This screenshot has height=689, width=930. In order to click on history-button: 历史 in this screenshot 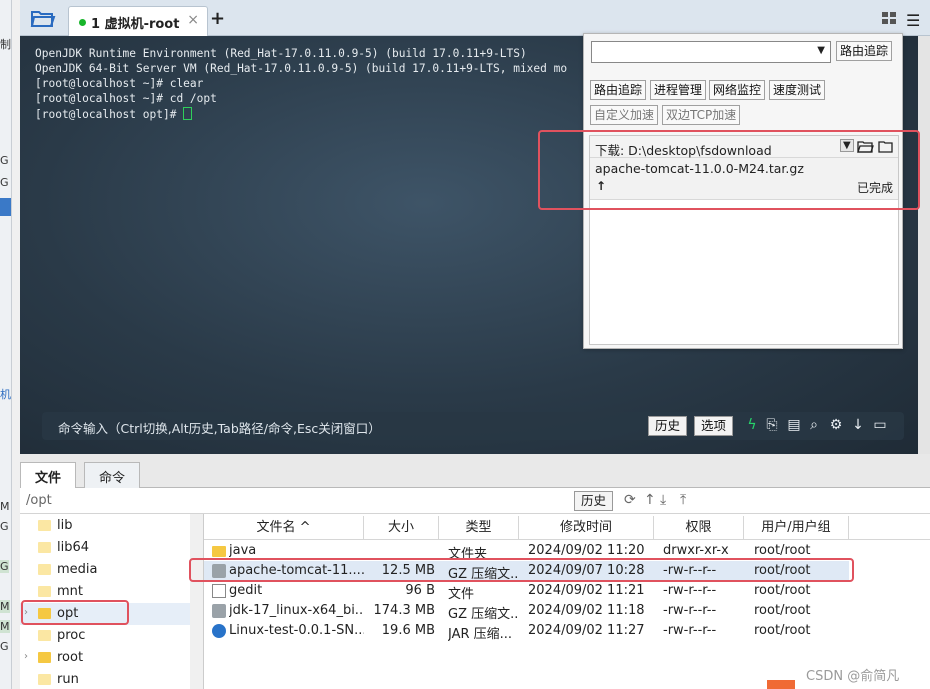, I will do `click(668, 426)`.